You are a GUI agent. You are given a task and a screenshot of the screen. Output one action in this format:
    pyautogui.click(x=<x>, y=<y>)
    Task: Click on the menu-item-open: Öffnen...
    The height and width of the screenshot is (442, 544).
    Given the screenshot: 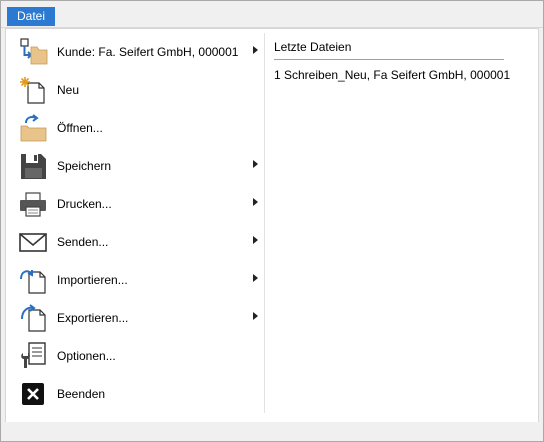 What is the action you would take?
    pyautogui.click(x=135, y=128)
    